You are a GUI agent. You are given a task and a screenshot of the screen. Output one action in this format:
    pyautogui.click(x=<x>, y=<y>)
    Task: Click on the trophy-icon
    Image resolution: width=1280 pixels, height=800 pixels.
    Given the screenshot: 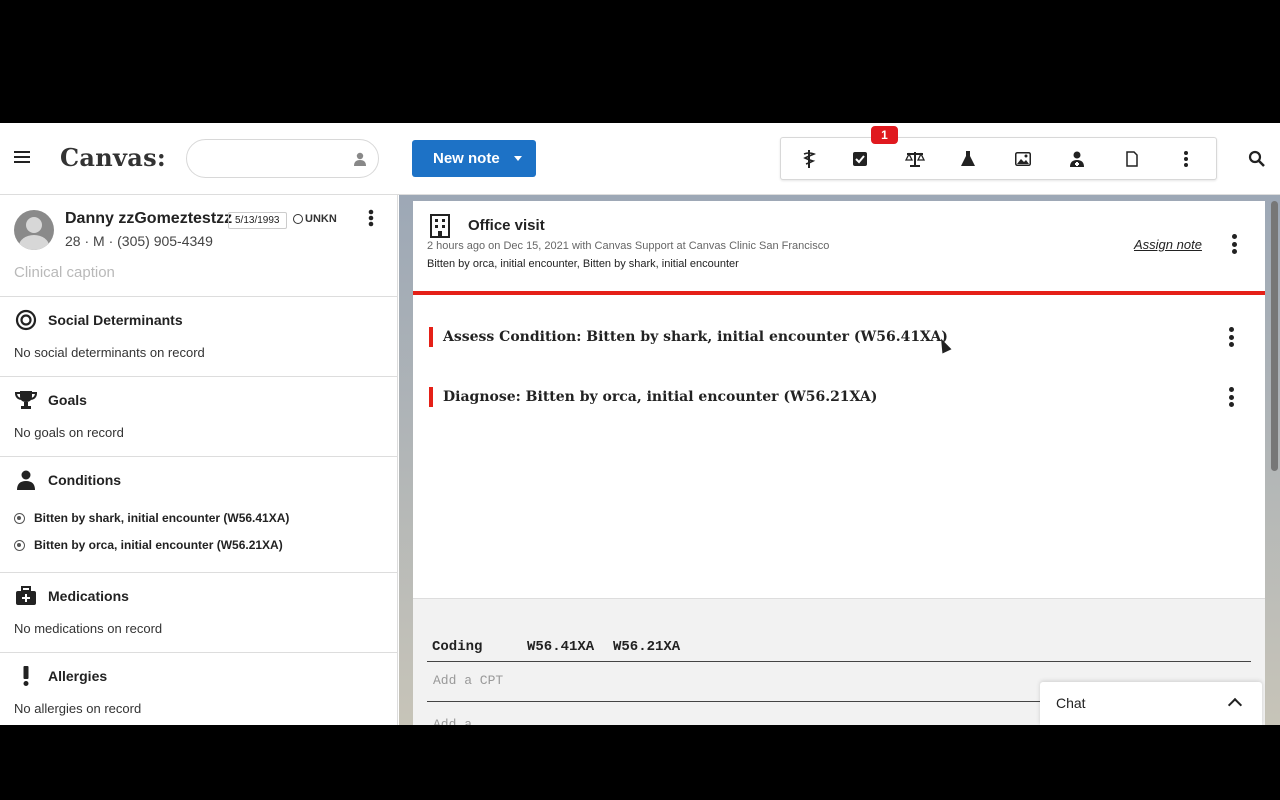 What is the action you would take?
    pyautogui.click(x=26, y=400)
    